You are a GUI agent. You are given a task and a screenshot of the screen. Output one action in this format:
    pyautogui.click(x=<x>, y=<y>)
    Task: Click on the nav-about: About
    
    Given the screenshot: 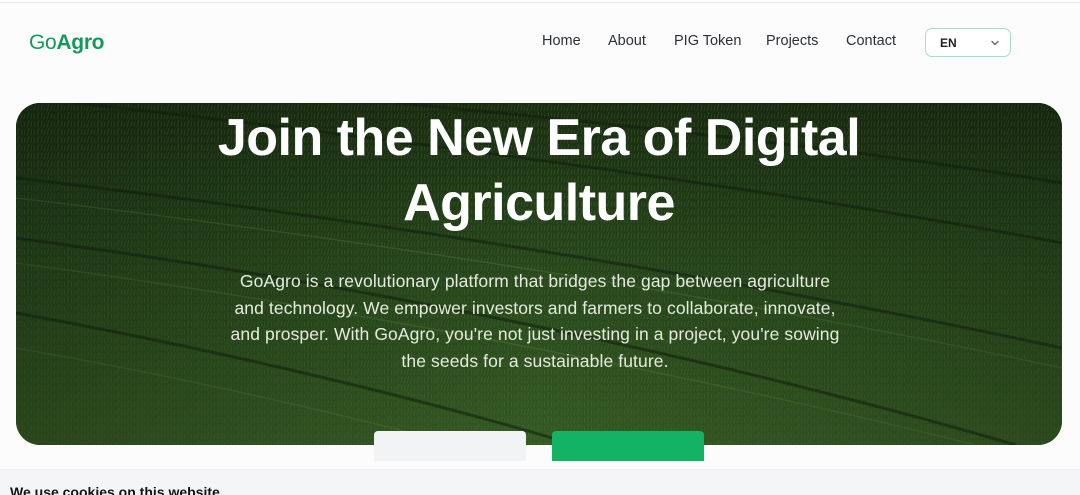 What is the action you would take?
    pyautogui.click(x=627, y=41)
    